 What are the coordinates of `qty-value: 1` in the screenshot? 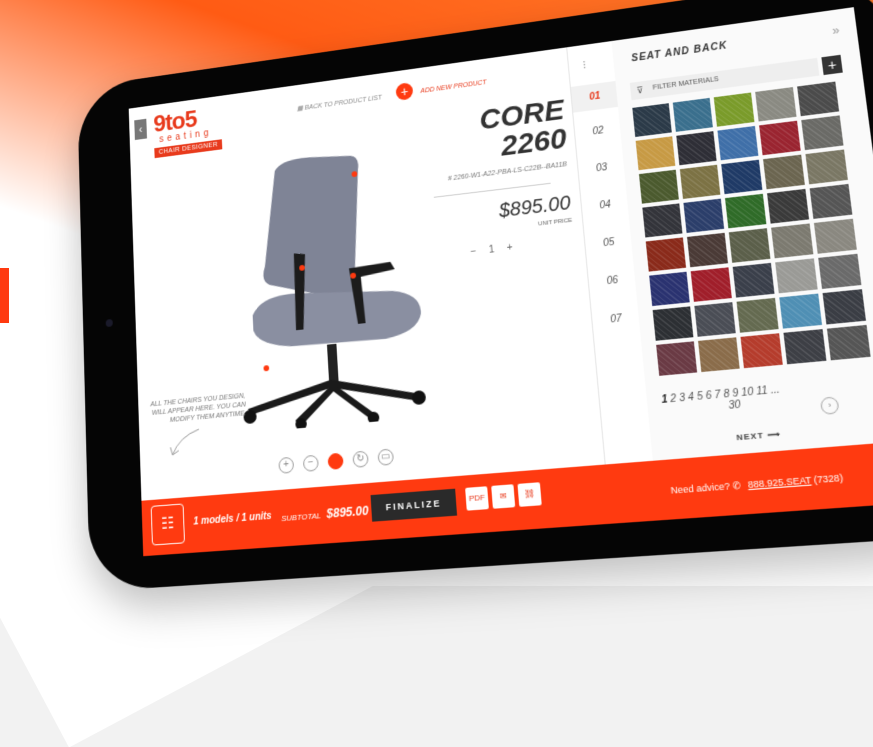 It's located at (491, 249).